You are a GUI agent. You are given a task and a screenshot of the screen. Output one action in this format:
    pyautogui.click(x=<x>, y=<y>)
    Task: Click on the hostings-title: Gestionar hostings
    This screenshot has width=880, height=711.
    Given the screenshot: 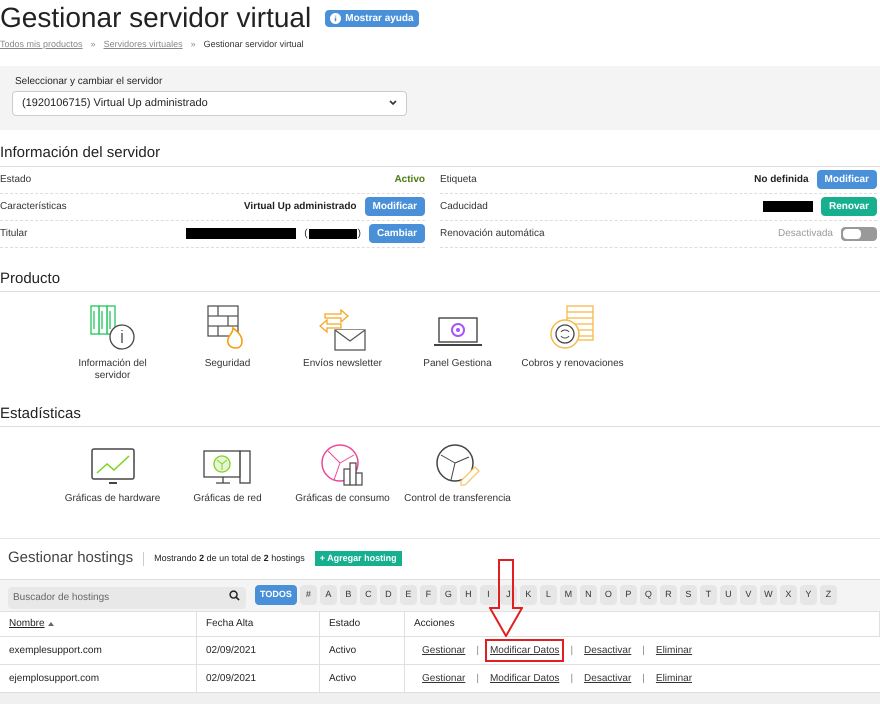 What is the action you would take?
    pyautogui.click(x=71, y=558)
    